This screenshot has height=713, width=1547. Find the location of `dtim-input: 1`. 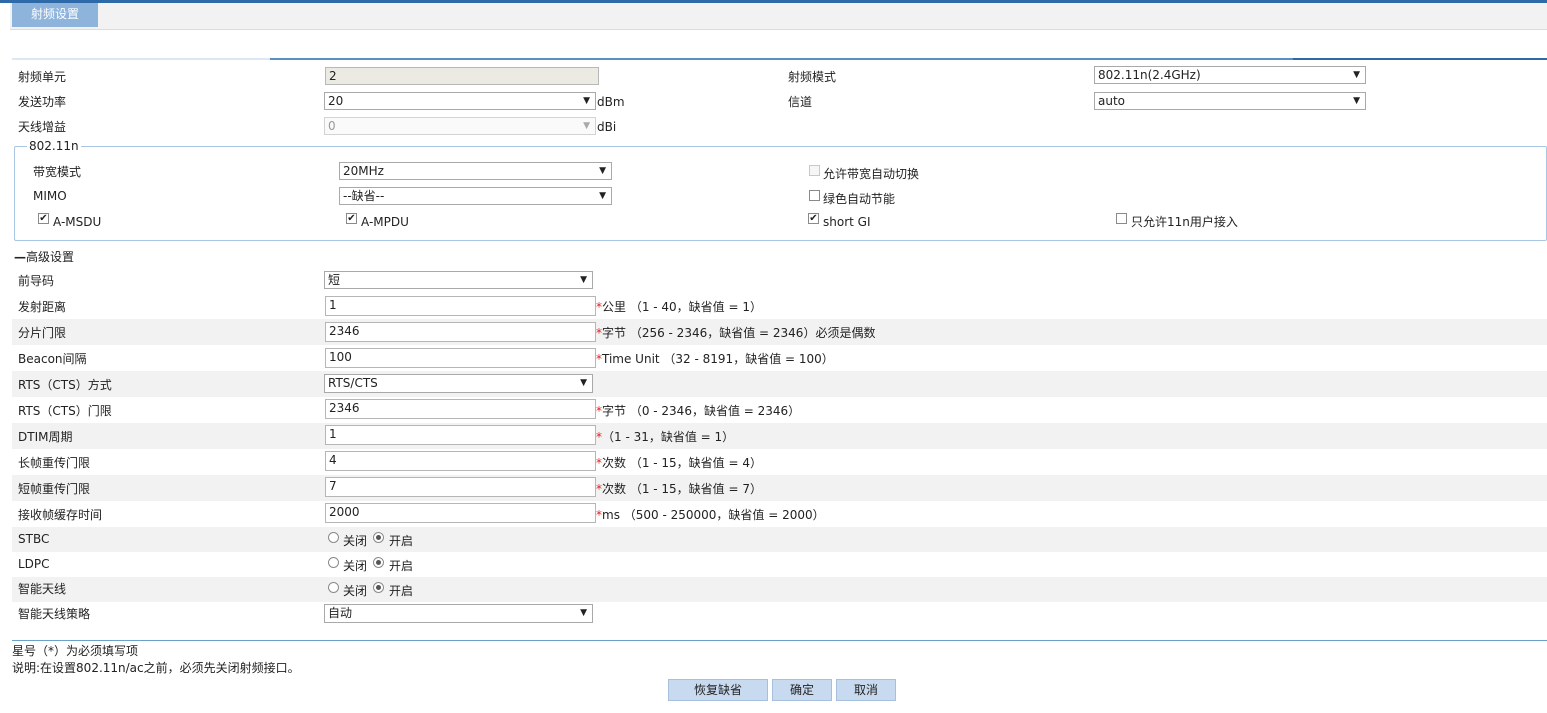

dtim-input: 1 is located at coordinates (460, 435).